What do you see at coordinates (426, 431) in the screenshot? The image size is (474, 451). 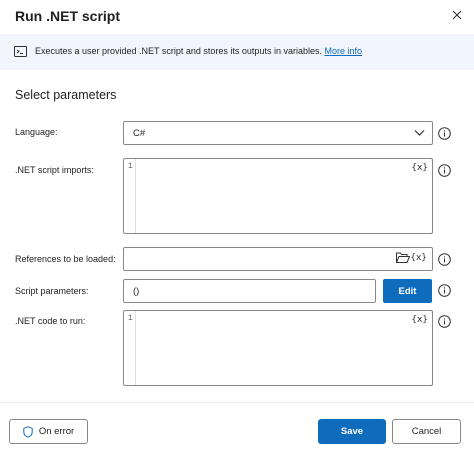 I see `cancel-button: Cancel` at bounding box center [426, 431].